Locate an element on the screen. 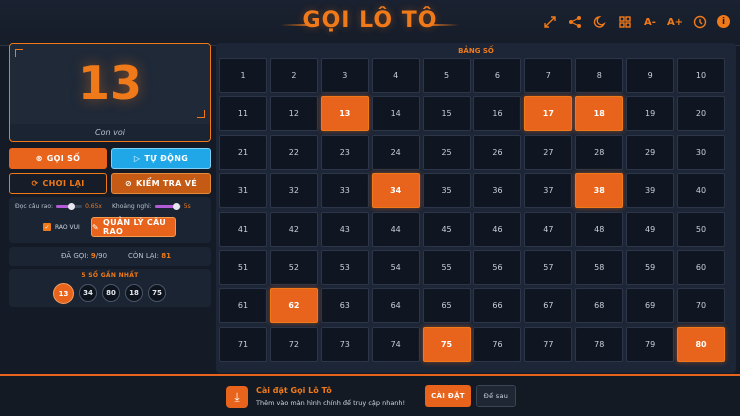 The width and height of the screenshot is (740, 416). board-cell: 42 is located at coordinates (293, 229).